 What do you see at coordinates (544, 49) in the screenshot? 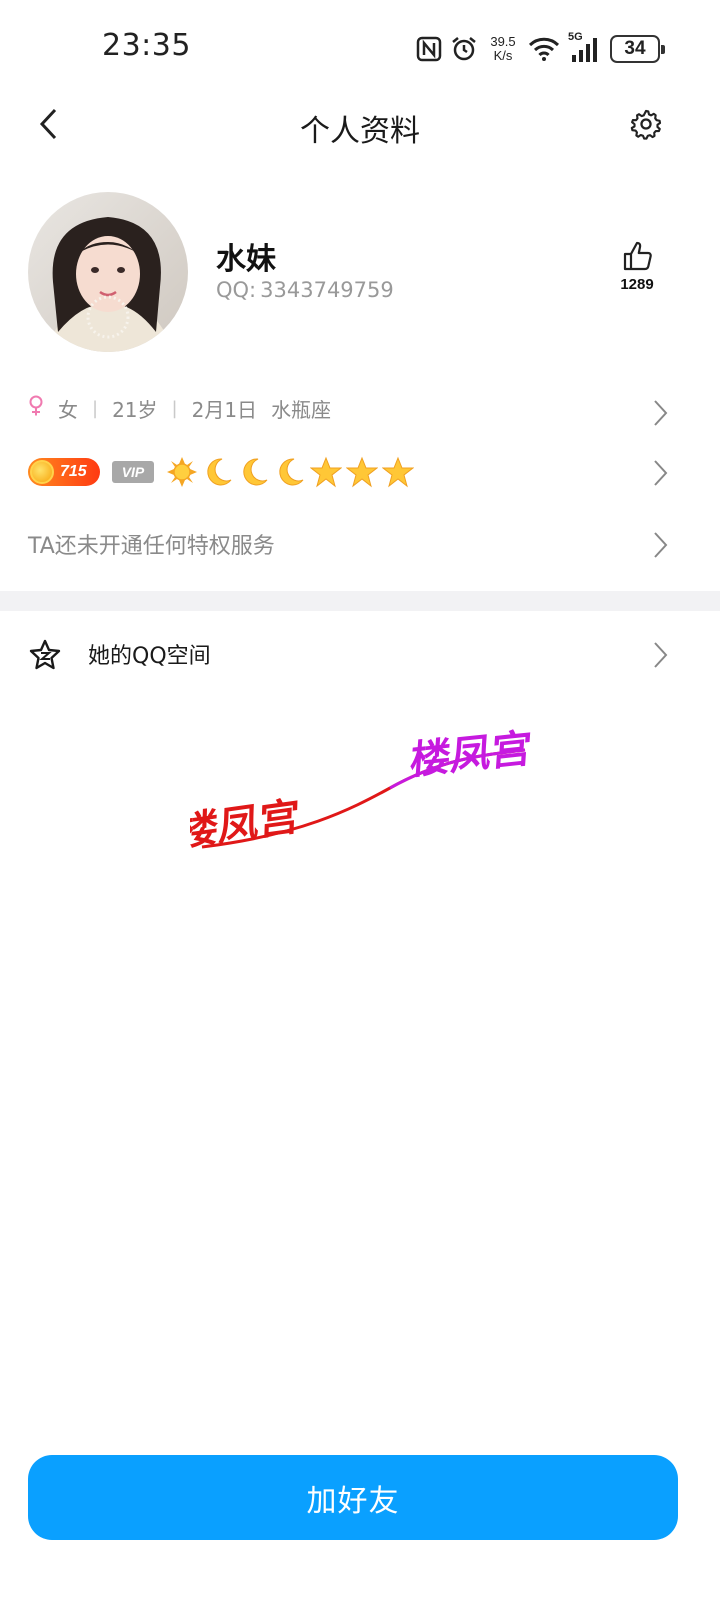
I see `wifi-icon` at bounding box center [544, 49].